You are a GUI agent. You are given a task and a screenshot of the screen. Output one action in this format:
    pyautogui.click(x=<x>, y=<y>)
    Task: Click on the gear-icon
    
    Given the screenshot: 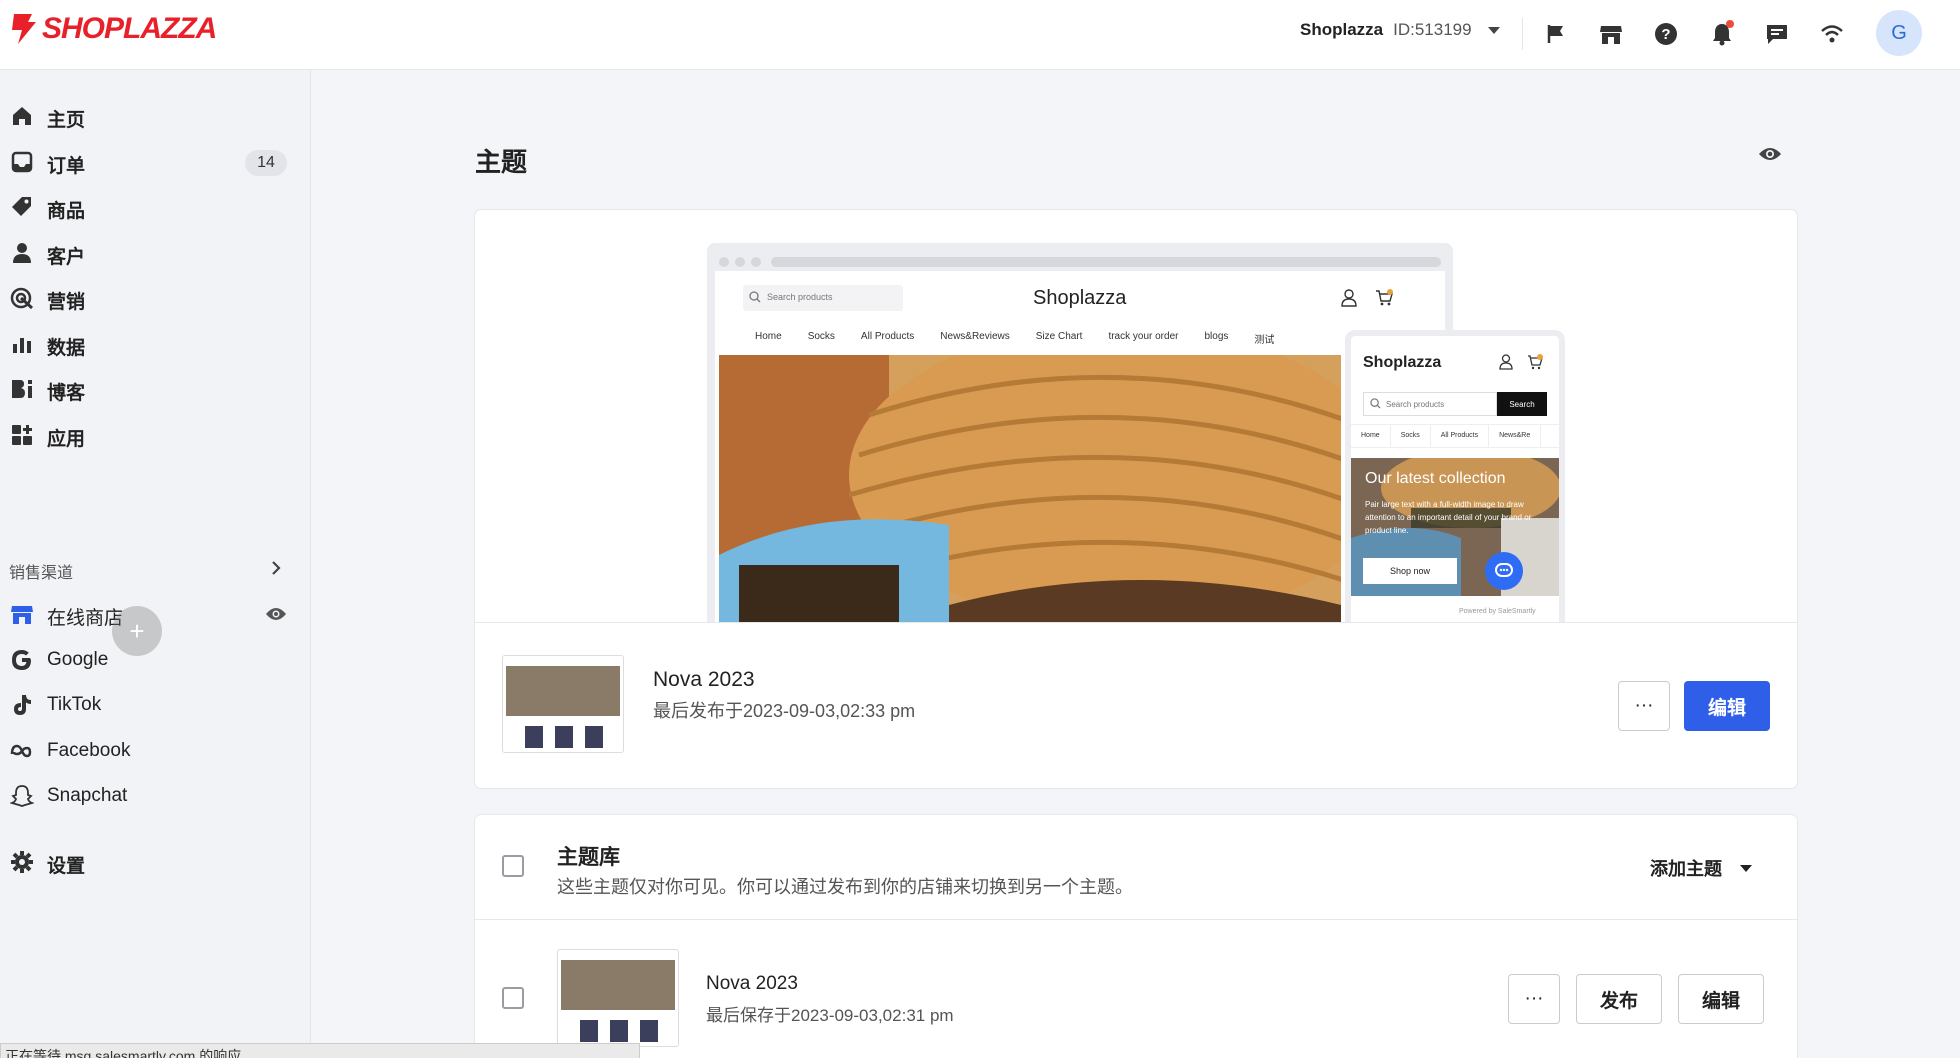 What is the action you would take?
    pyautogui.click(x=22, y=862)
    